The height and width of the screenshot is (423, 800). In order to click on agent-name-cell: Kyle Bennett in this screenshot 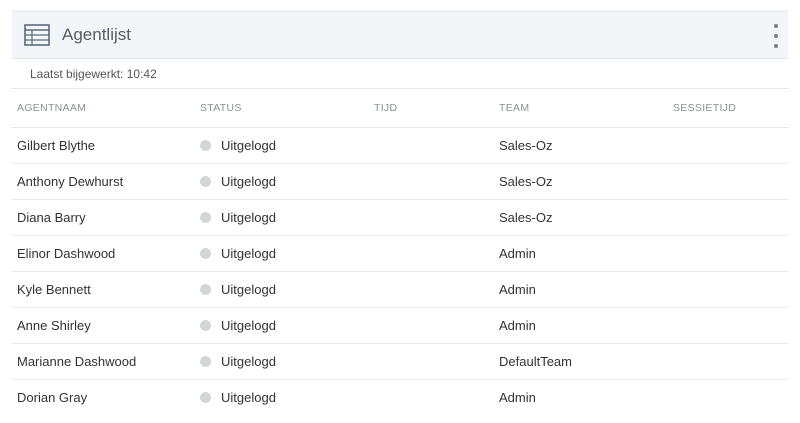, I will do `click(103, 289)`.